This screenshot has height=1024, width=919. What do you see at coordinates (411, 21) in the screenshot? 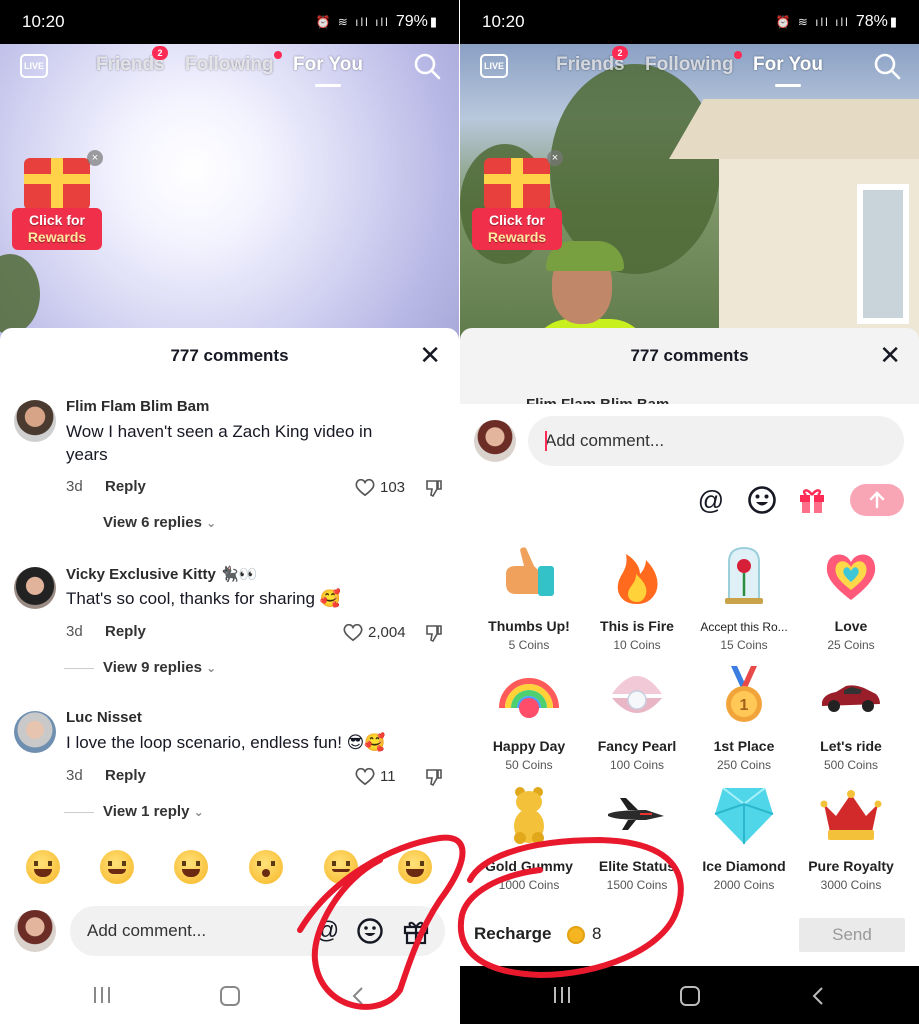
I see `battery-level: 79%` at bounding box center [411, 21].